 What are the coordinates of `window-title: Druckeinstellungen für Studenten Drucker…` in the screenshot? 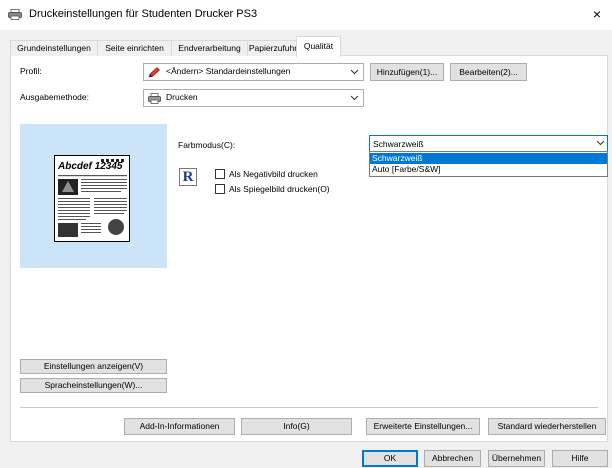 It's located at (143, 14).